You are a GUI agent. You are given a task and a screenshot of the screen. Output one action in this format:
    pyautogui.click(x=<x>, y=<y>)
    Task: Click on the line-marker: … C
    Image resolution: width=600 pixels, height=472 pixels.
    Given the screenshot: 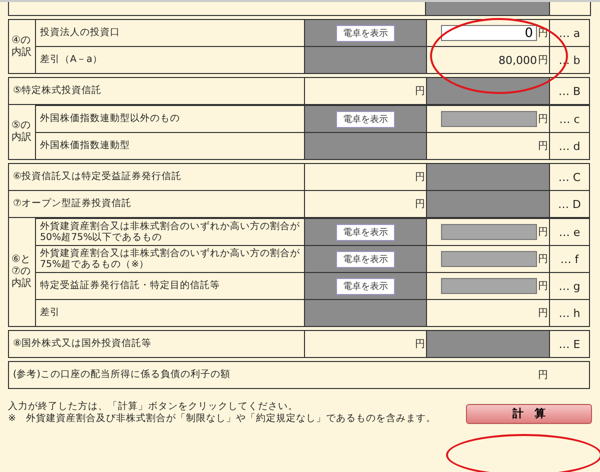 What is the action you would take?
    pyautogui.click(x=569, y=177)
    